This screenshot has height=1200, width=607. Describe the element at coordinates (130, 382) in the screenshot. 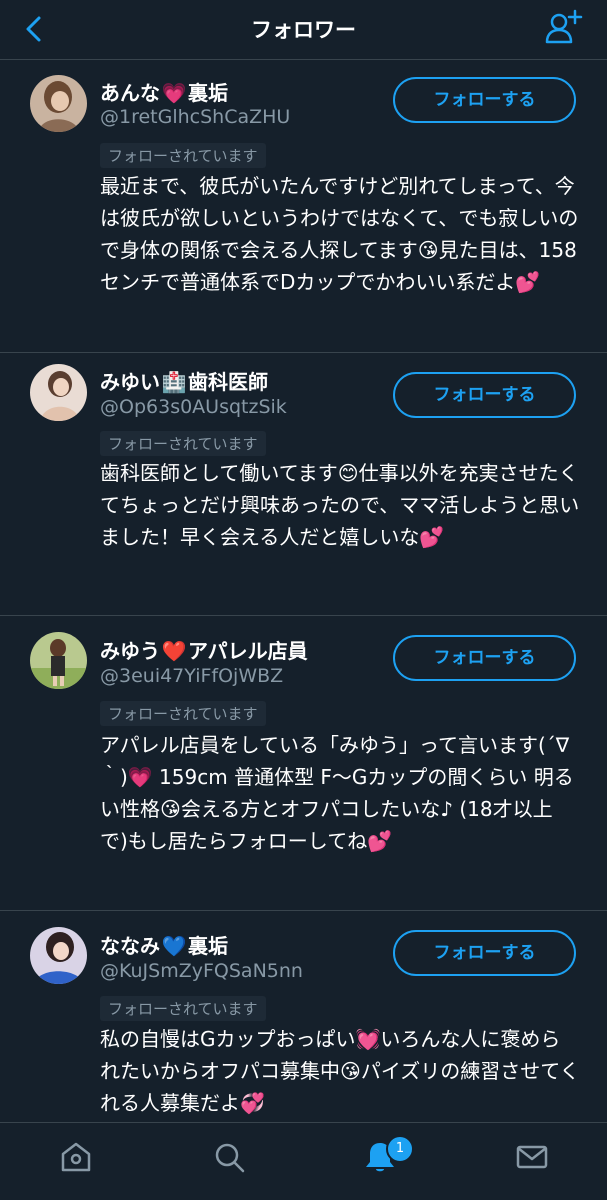

I see `user-name: みゆい` at that location.